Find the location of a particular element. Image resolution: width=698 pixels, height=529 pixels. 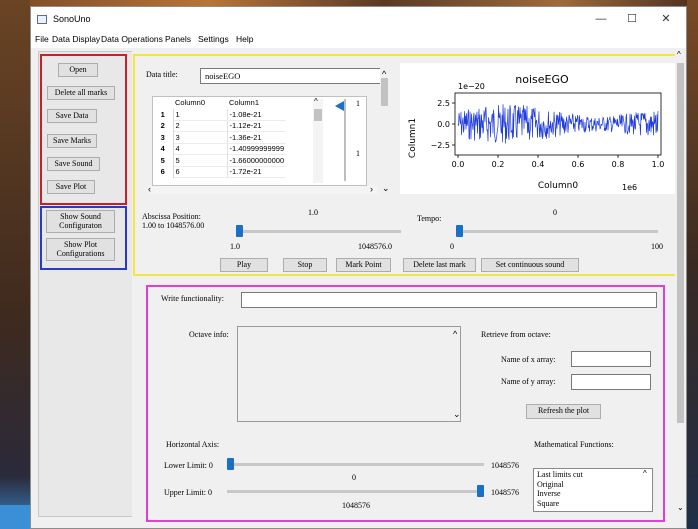

window-scroll-thumb is located at coordinates (680, 243).